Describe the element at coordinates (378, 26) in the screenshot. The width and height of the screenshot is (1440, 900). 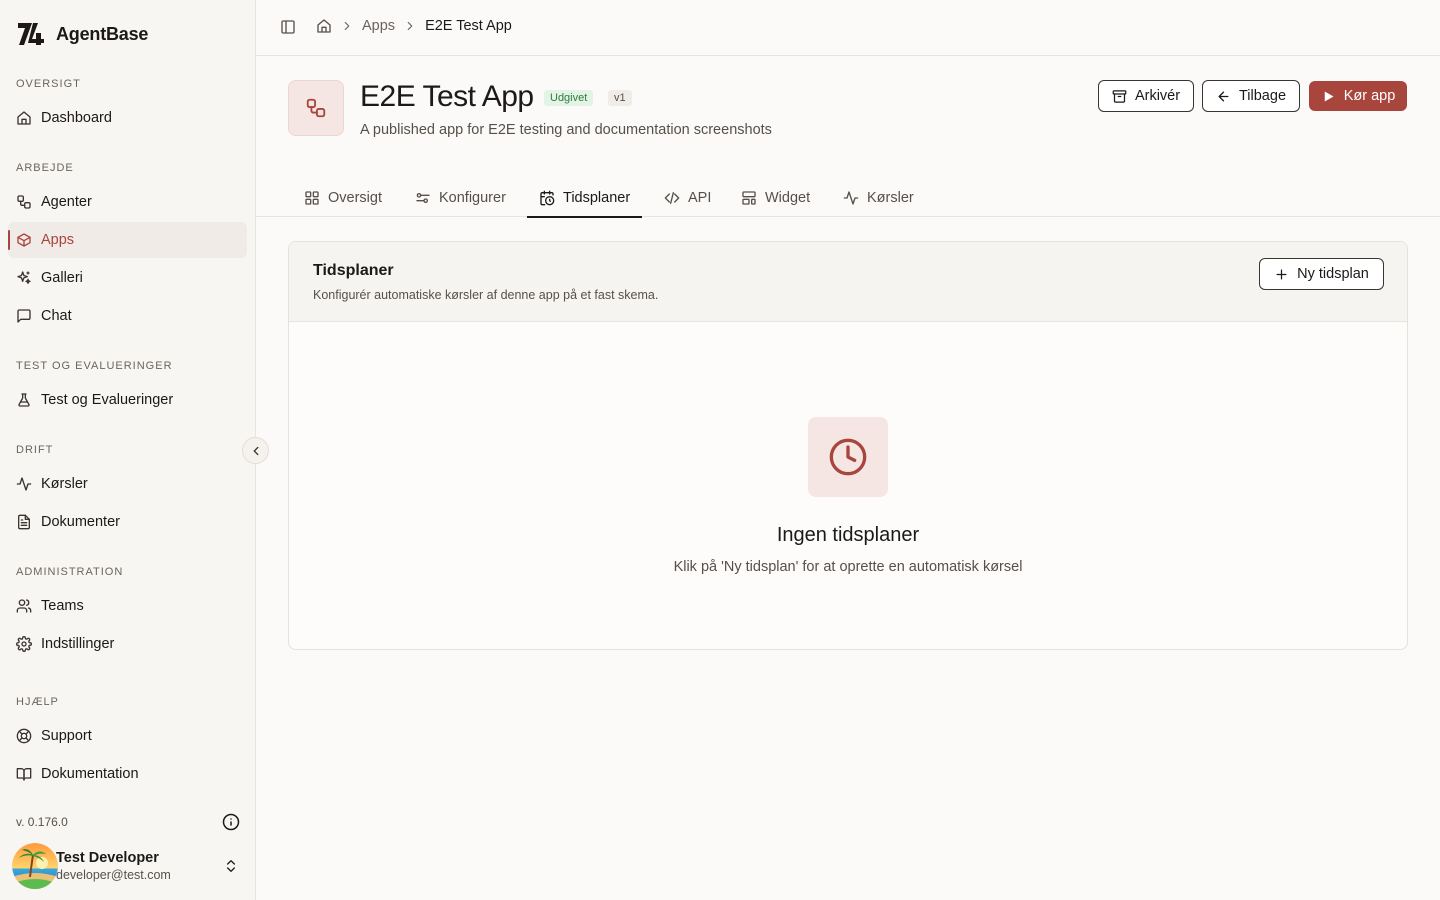
I see `breadcrumb-apps: Apps` at that location.